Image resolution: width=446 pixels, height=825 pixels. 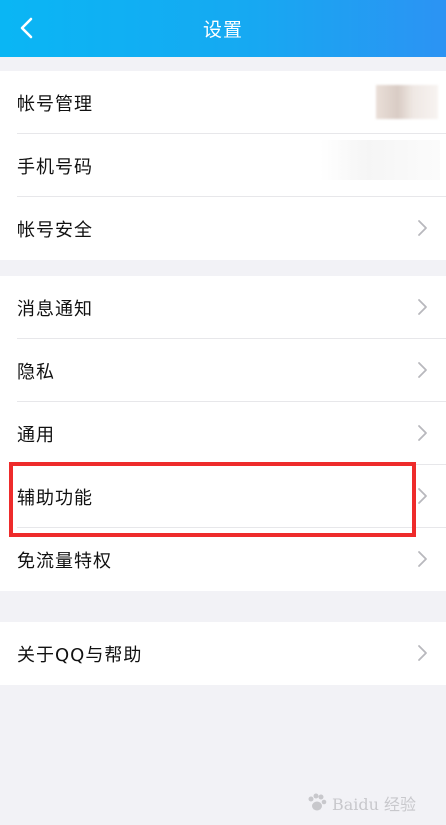 I want to click on redacted-phone, so click(x=380, y=160).